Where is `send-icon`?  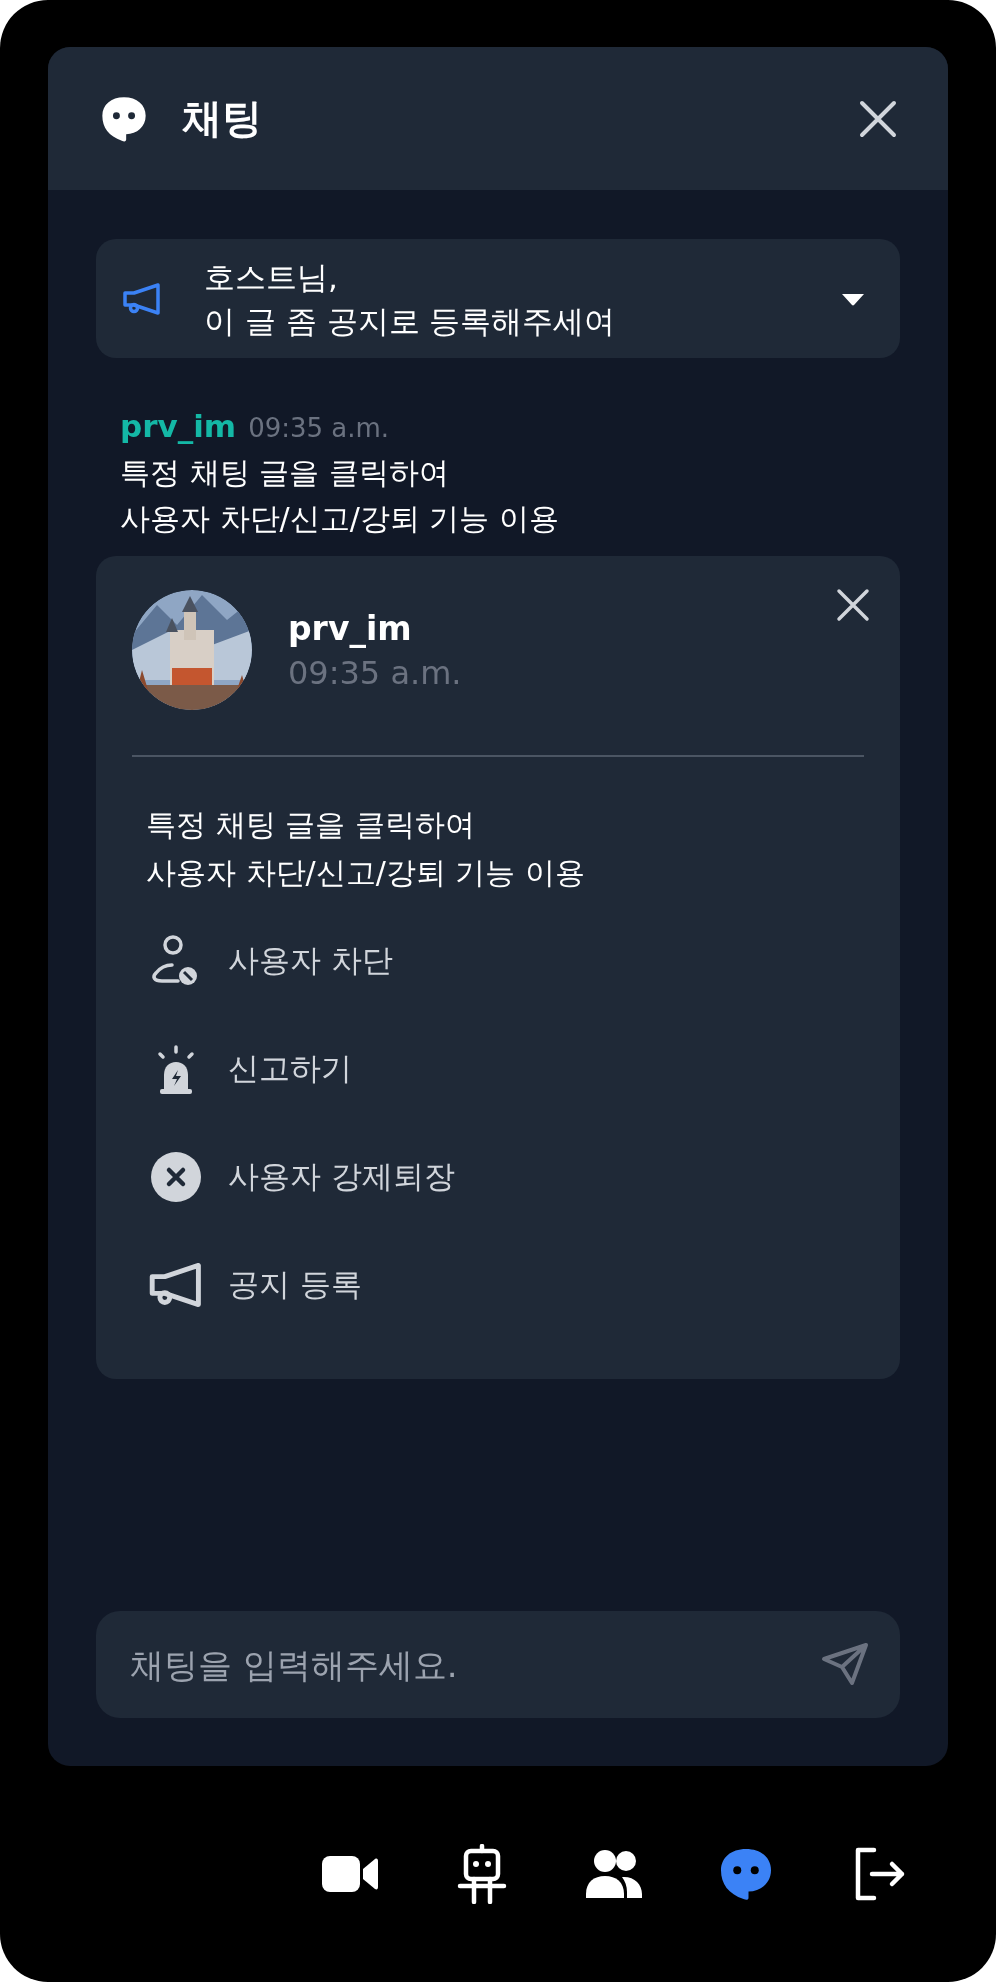 send-icon is located at coordinates (845, 1664).